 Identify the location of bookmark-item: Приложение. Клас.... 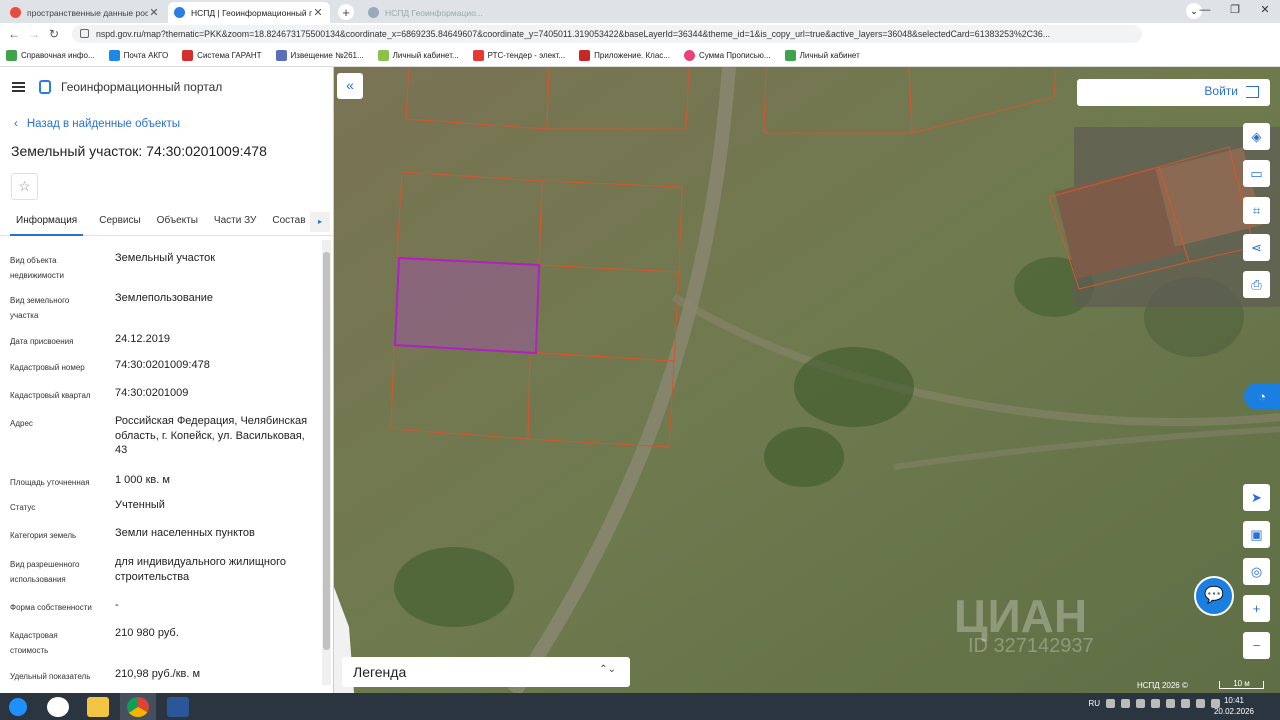
(624, 55).